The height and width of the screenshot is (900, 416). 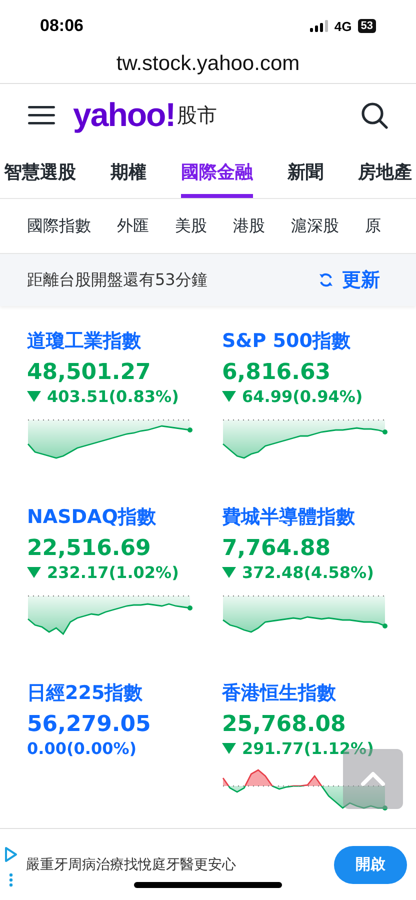 I want to click on index-change: 403.51(0.83%), so click(x=113, y=396).